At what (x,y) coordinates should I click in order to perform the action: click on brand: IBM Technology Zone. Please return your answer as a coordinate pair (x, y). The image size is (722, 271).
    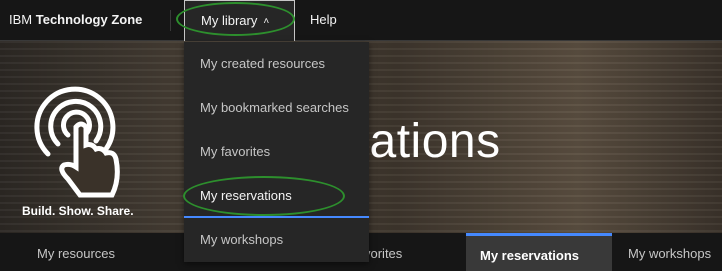
    Looking at the image, I should click on (75, 20).